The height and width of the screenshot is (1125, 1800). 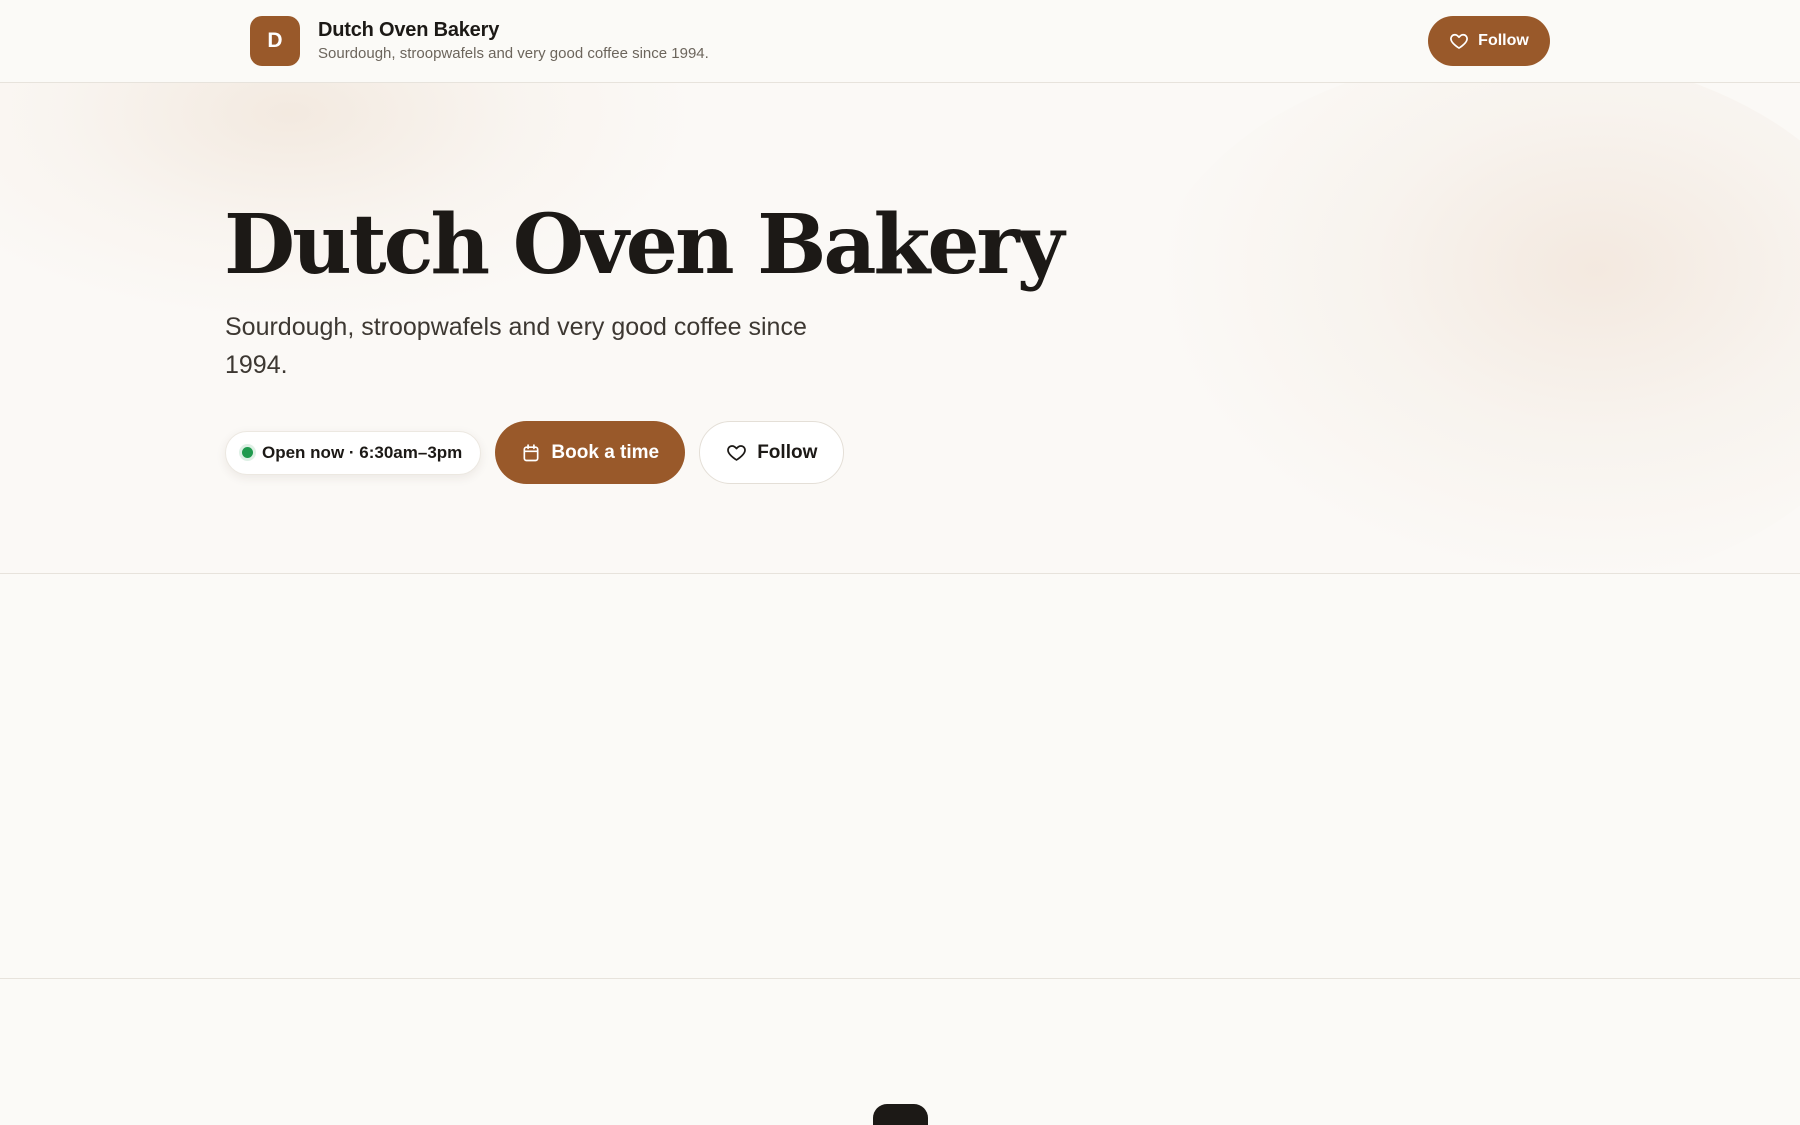 I want to click on header-follow-button: Follow, so click(x=1489, y=41).